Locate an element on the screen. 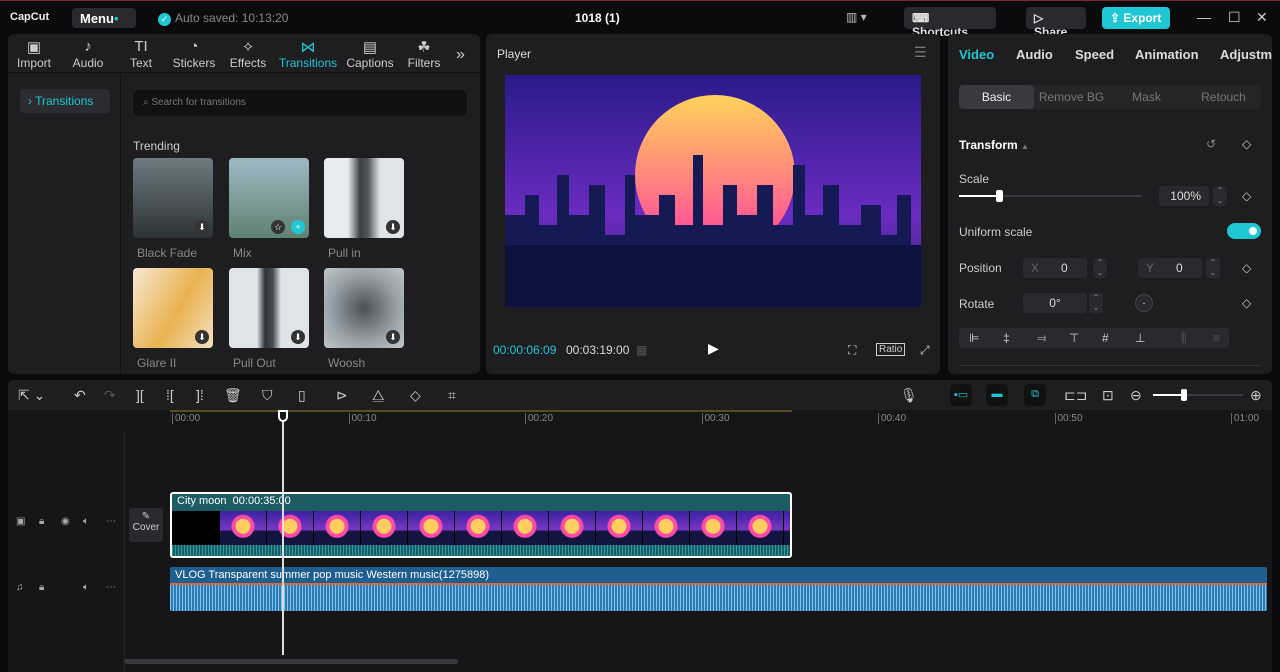  split-icon: ][ is located at coordinates (140, 395).